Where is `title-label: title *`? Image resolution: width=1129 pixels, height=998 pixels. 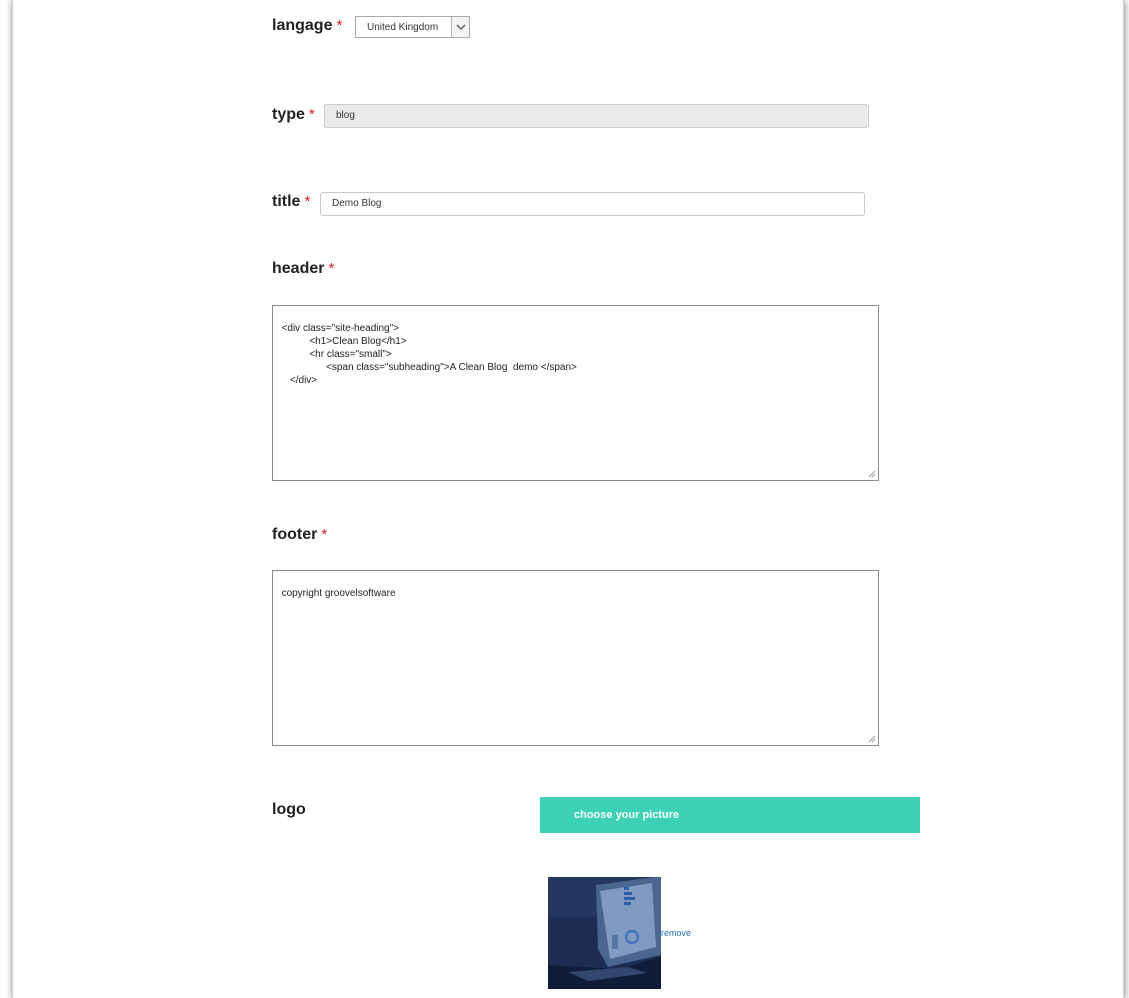 title-label: title * is located at coordinates (291, 202).